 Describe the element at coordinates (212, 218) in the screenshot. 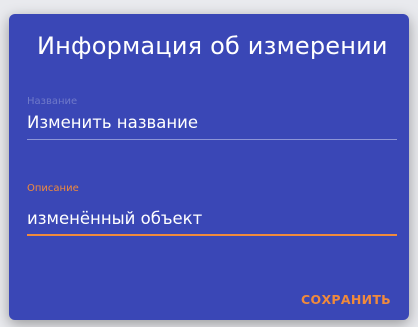

I see `description-input: изменённый объект` at that location.